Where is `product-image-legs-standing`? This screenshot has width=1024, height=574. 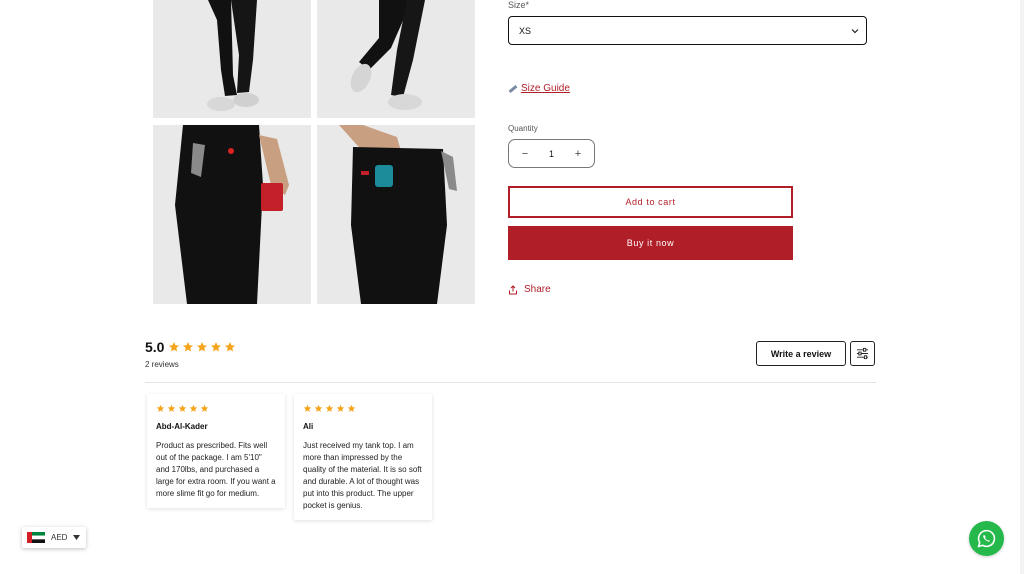
product-image-legs-standing is located at coordinates (232, 59).